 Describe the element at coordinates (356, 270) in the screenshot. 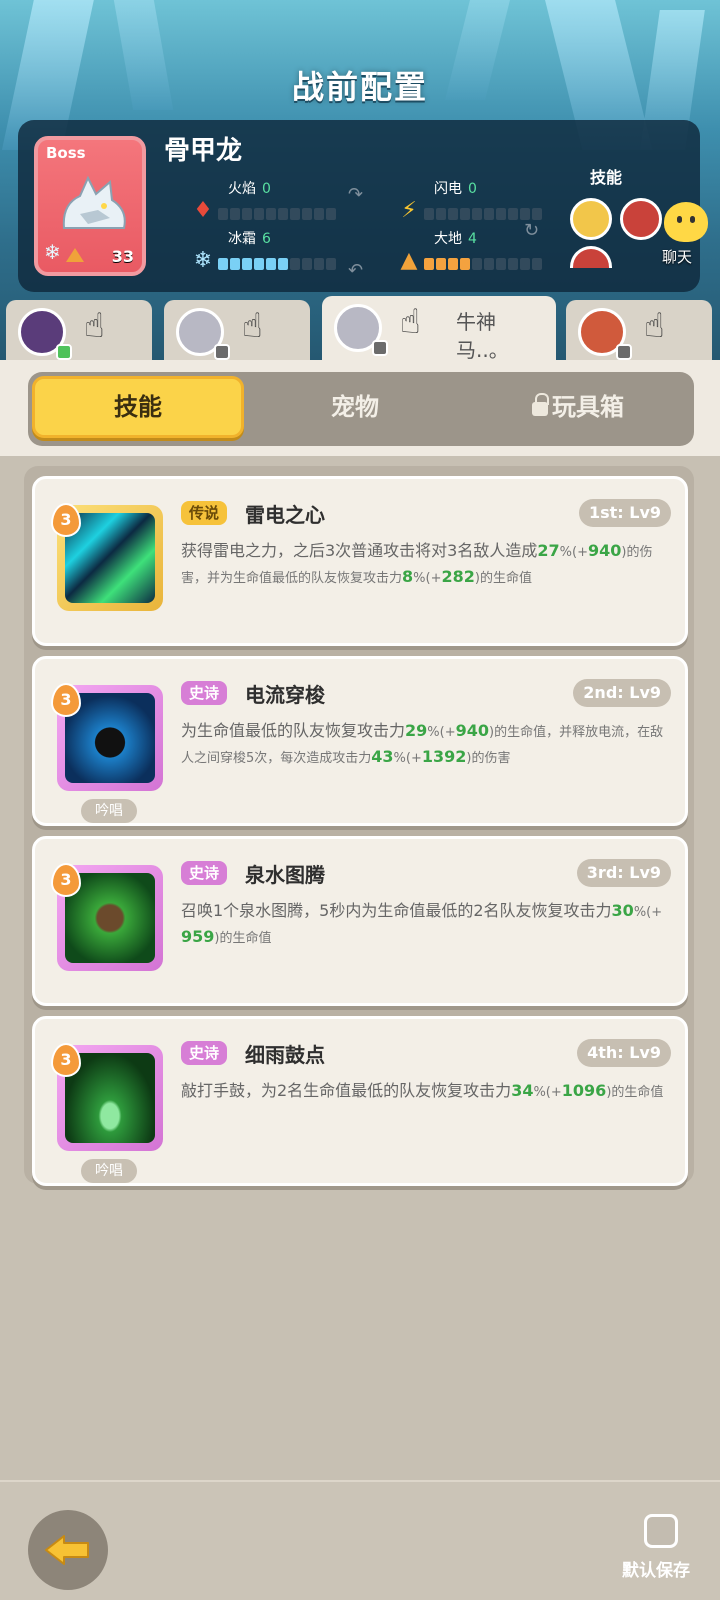

I see `swap-arrow-icon: ↶` at that location.